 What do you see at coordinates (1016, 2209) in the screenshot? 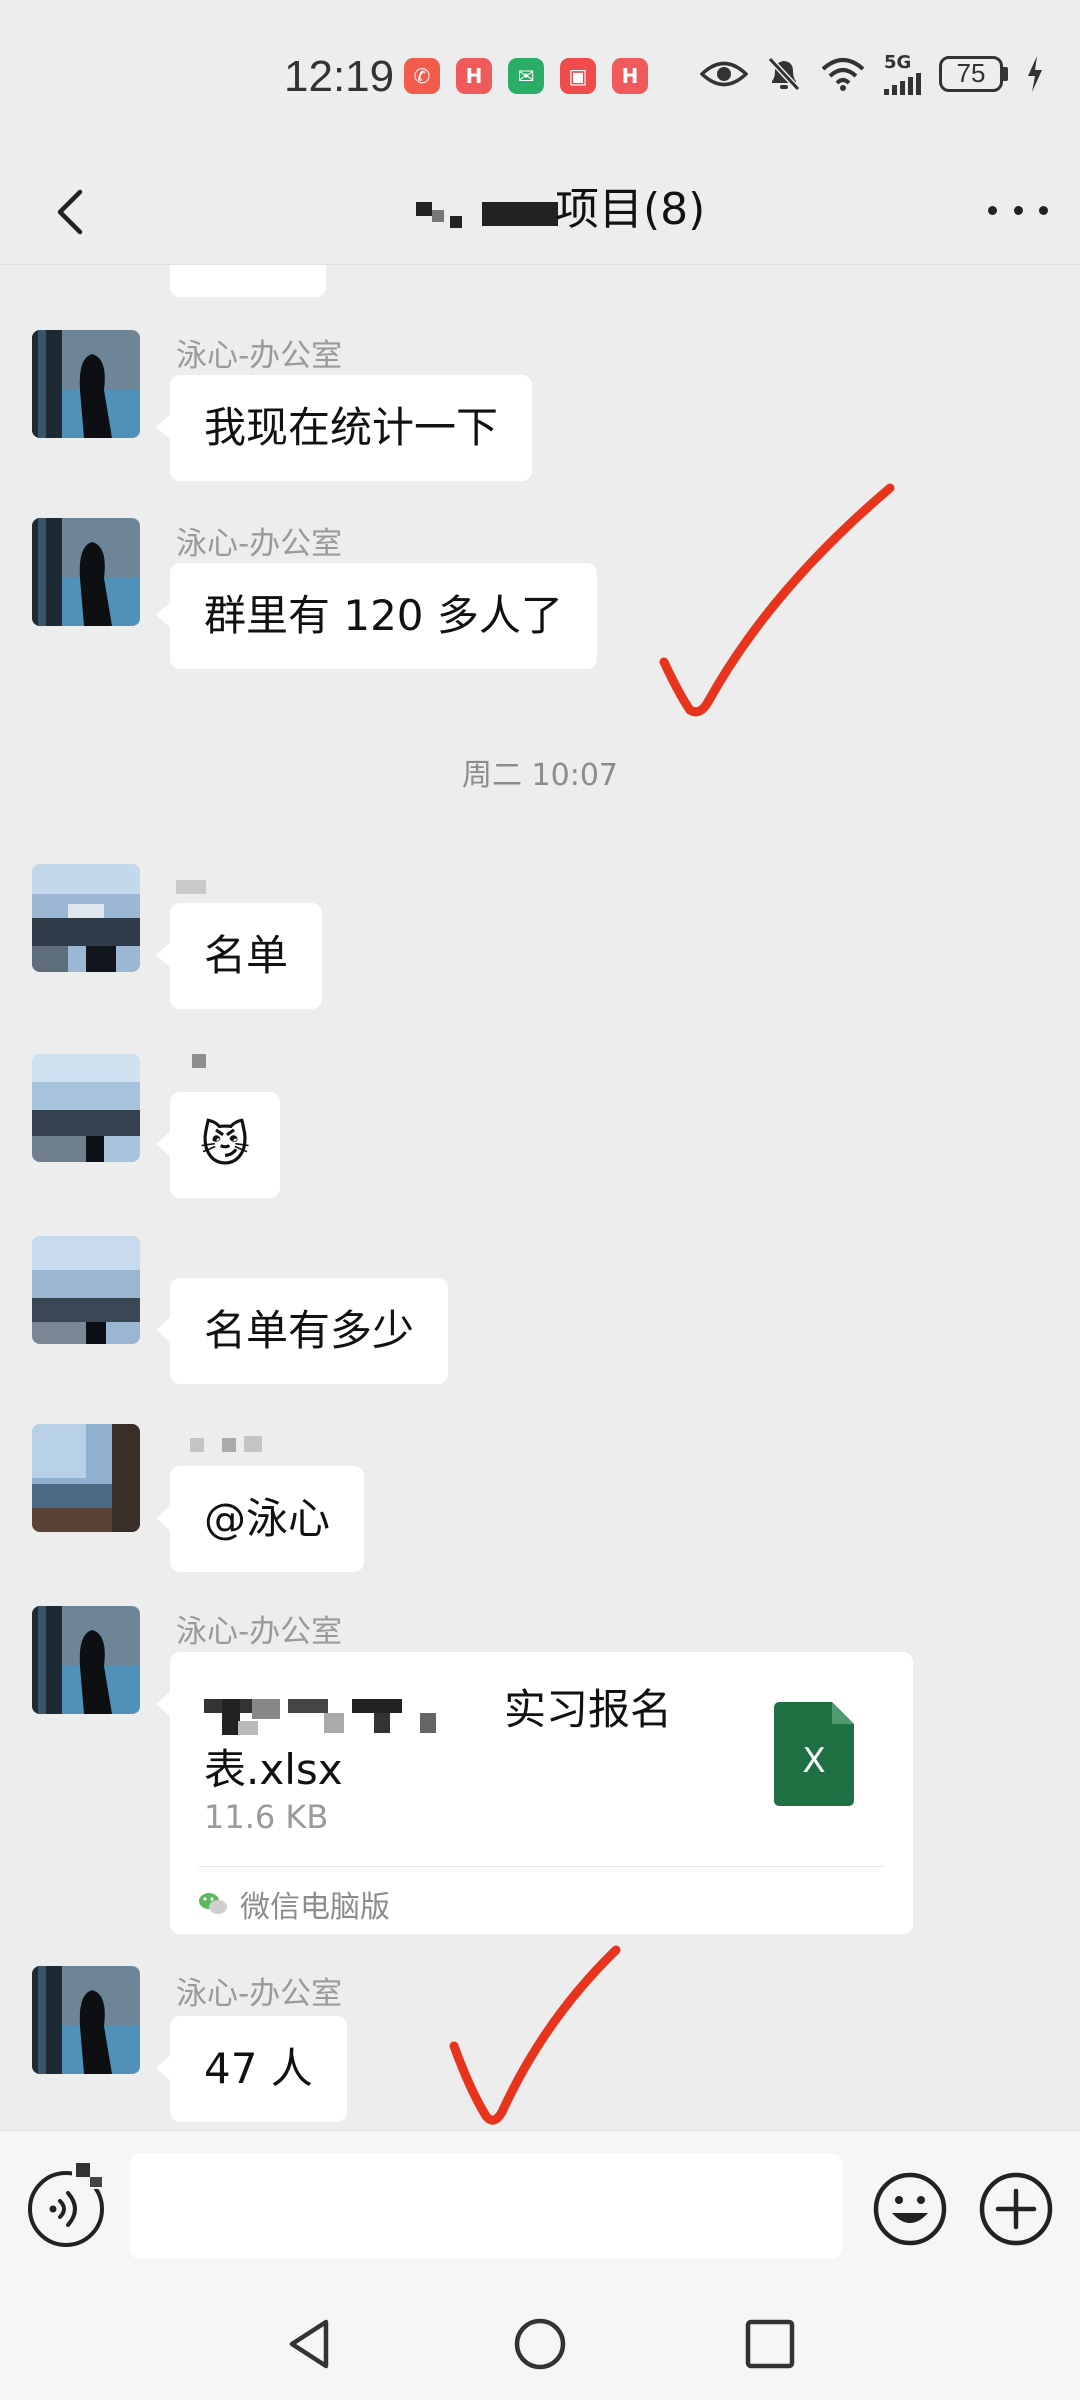
I see `add-more-button-icon` at bounding box center [1016, 2209].